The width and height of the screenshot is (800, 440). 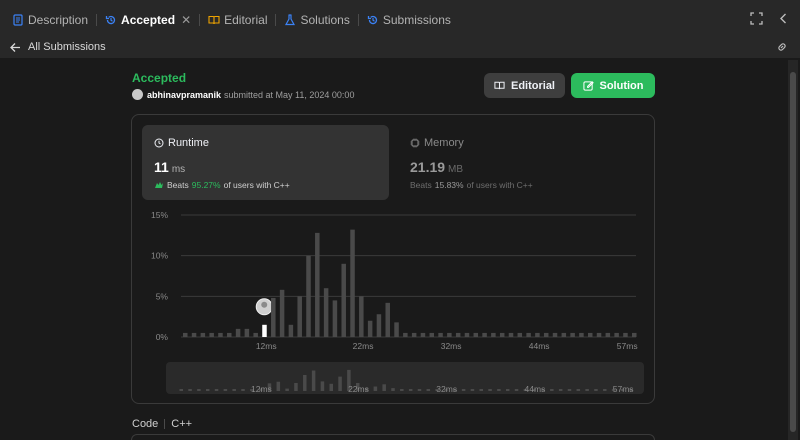 I want to click on fullscreen-icon, so click(x=756, y=18).